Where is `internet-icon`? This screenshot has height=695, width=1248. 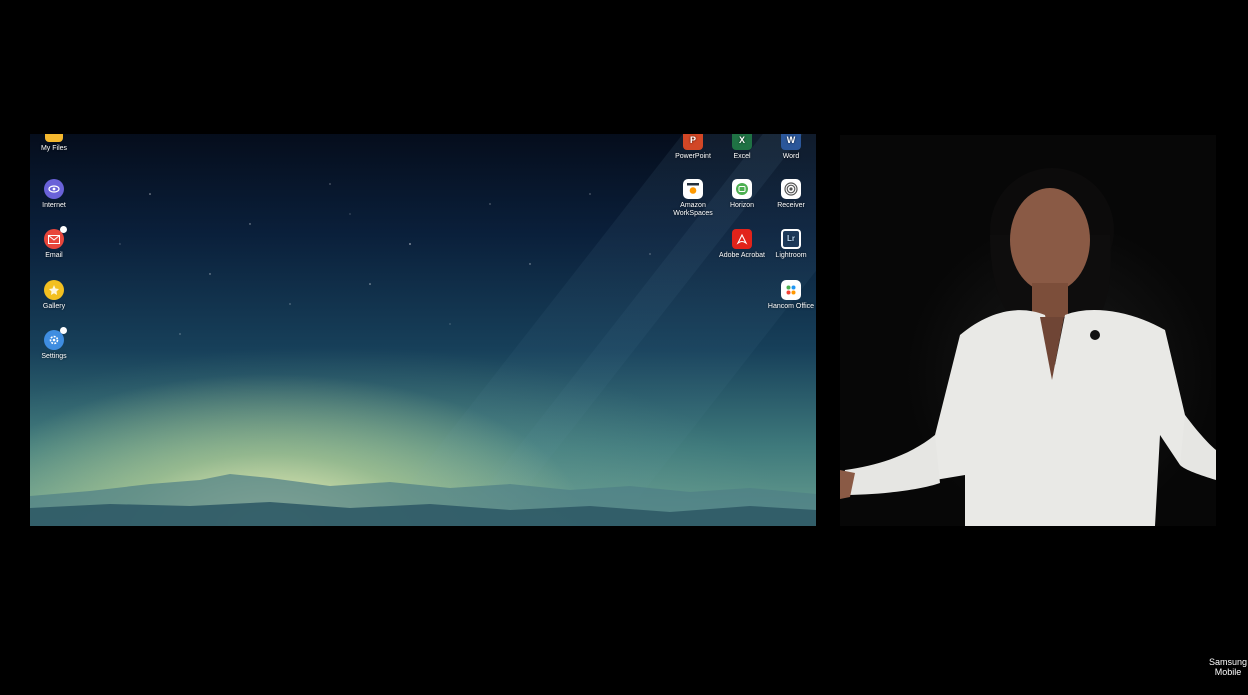
internet-icon is located at coordinates (54, 189).